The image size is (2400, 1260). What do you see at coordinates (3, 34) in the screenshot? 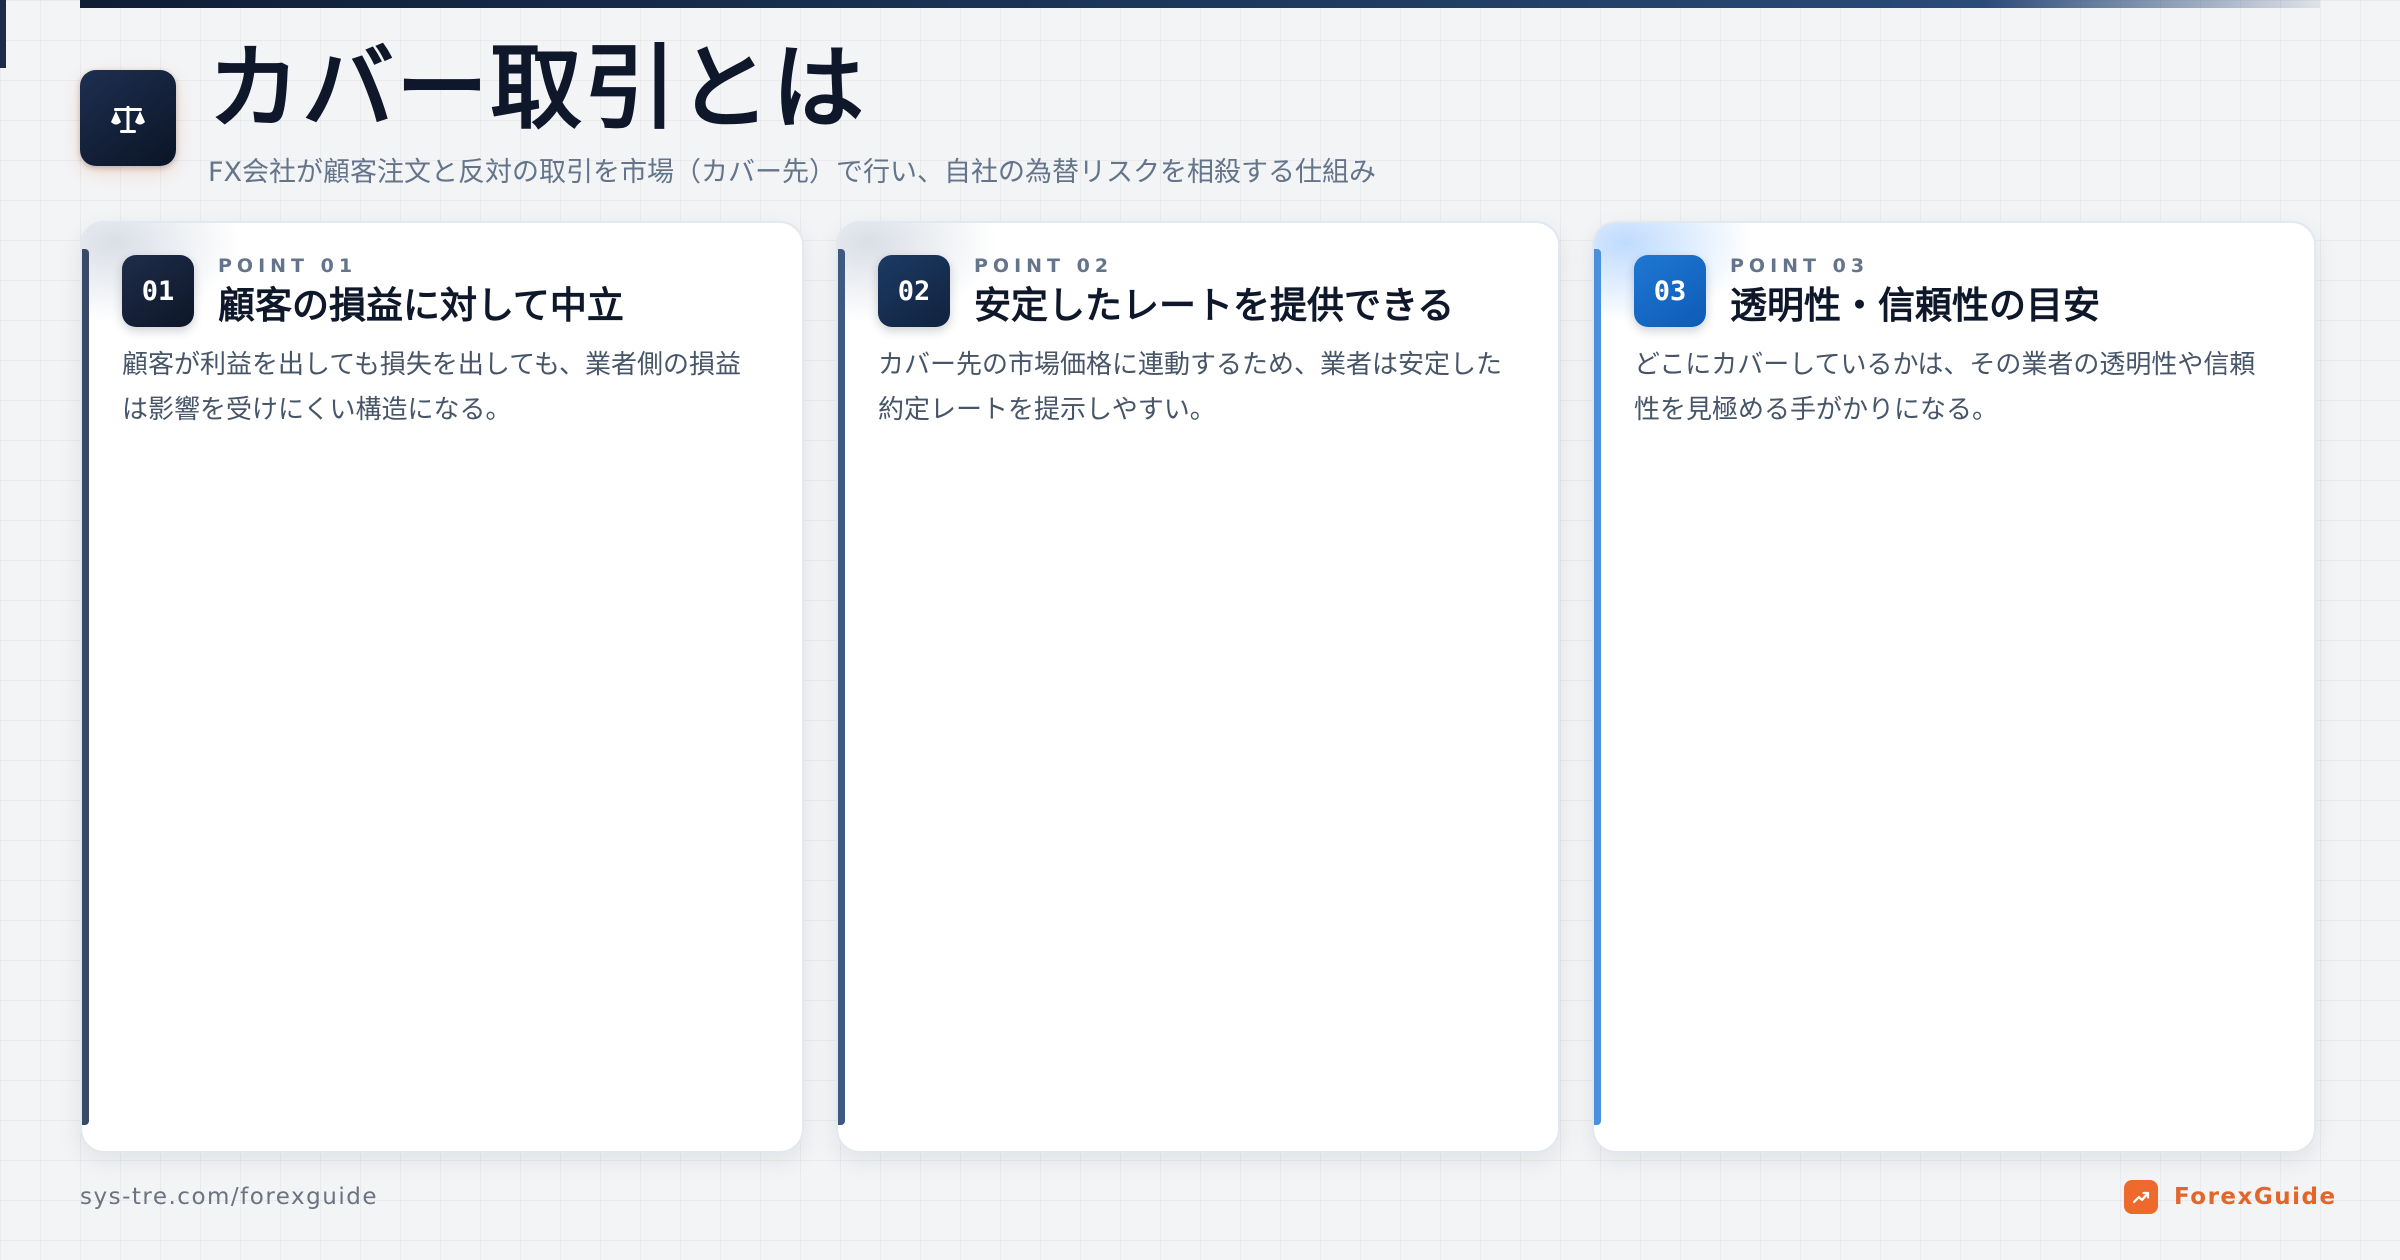
I see `left-edge-accent` at bounding box center [3, 34].